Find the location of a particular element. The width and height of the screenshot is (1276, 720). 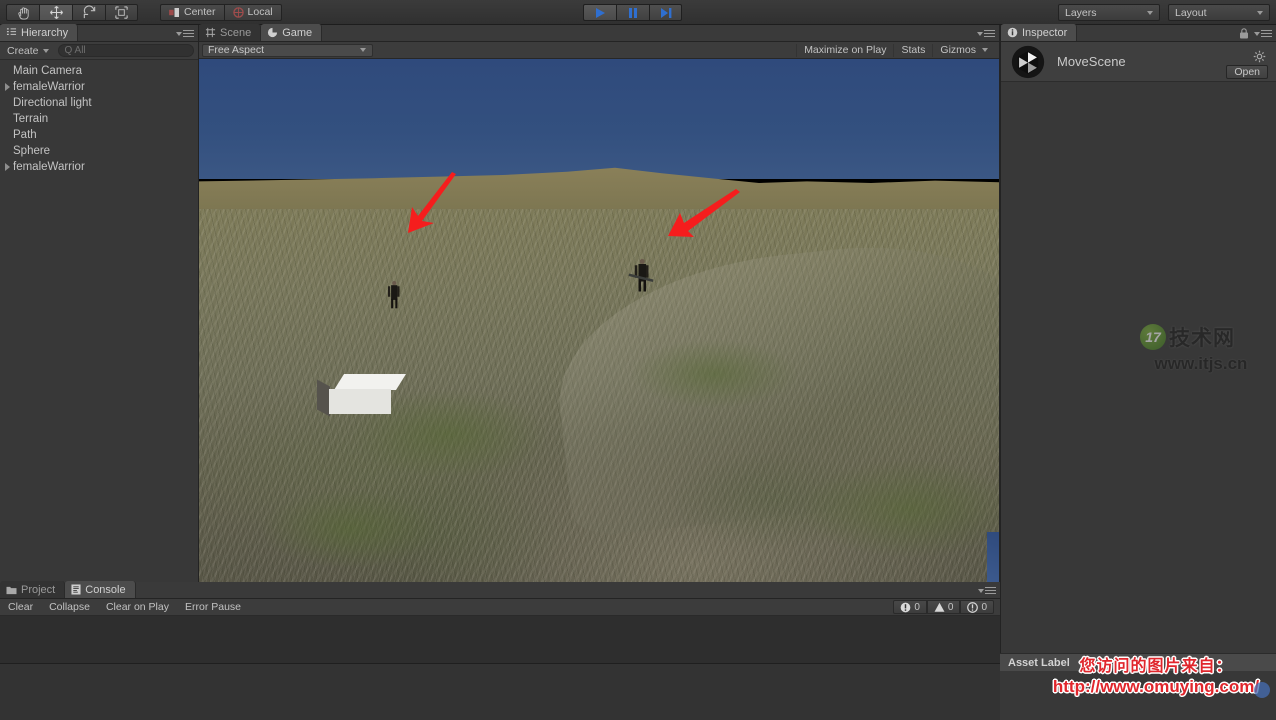

error-count: 0 is located at coordinates (910, 607).